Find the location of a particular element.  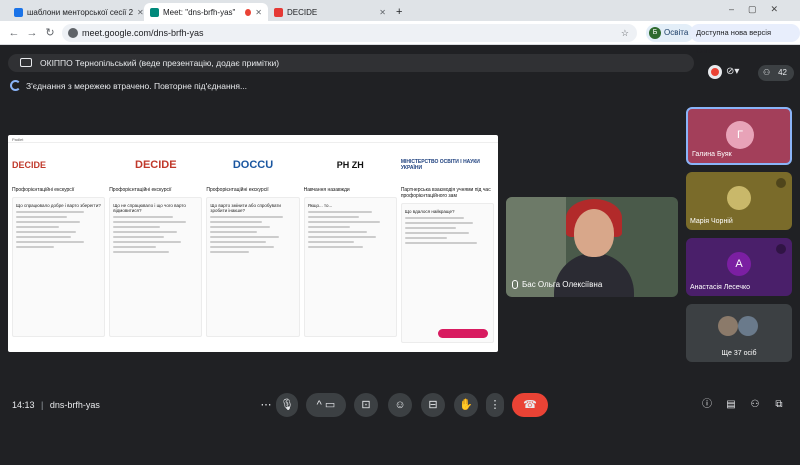

captions-icon: ⊟ is located at coordinates (433, 405).